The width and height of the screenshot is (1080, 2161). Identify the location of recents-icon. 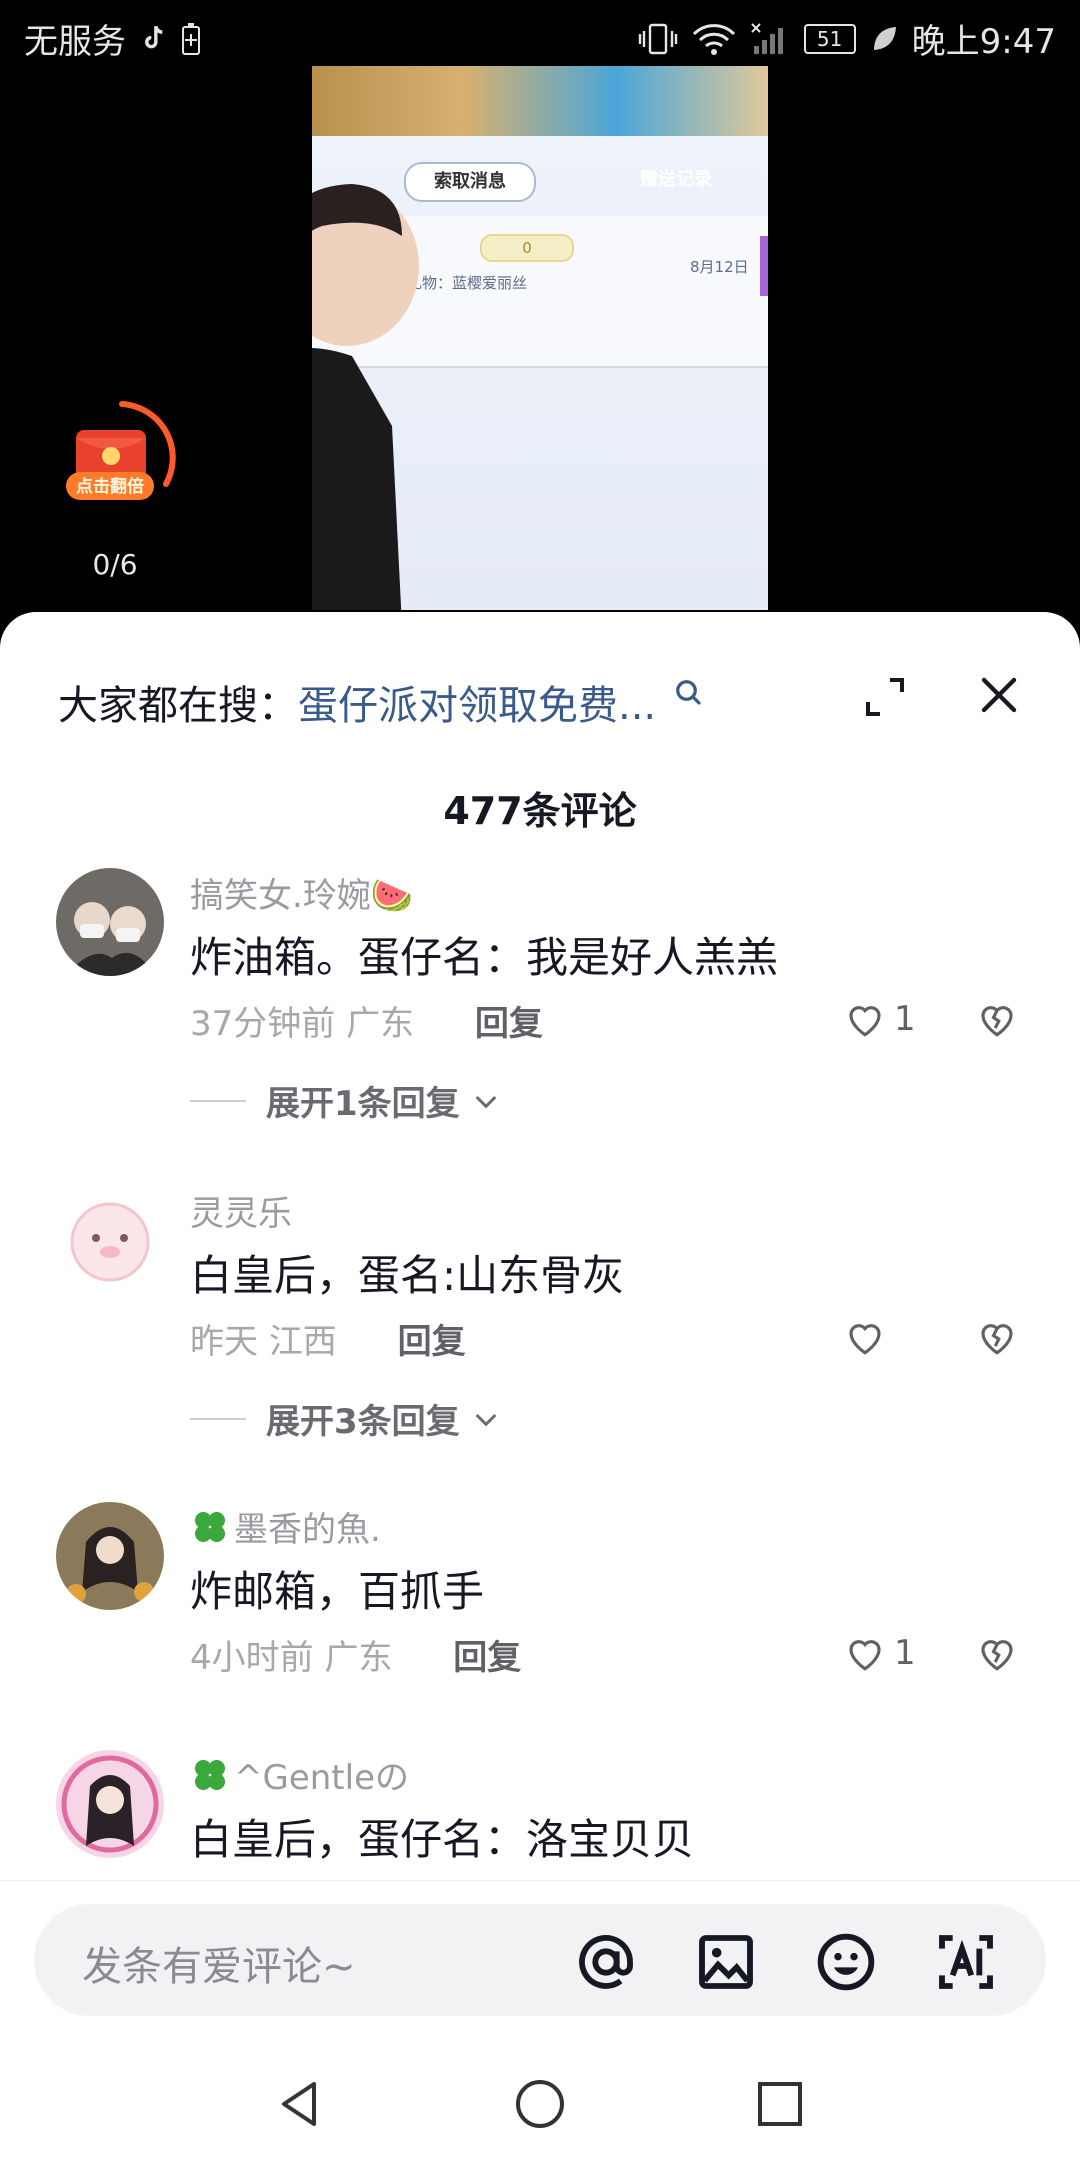
(780, 2104).